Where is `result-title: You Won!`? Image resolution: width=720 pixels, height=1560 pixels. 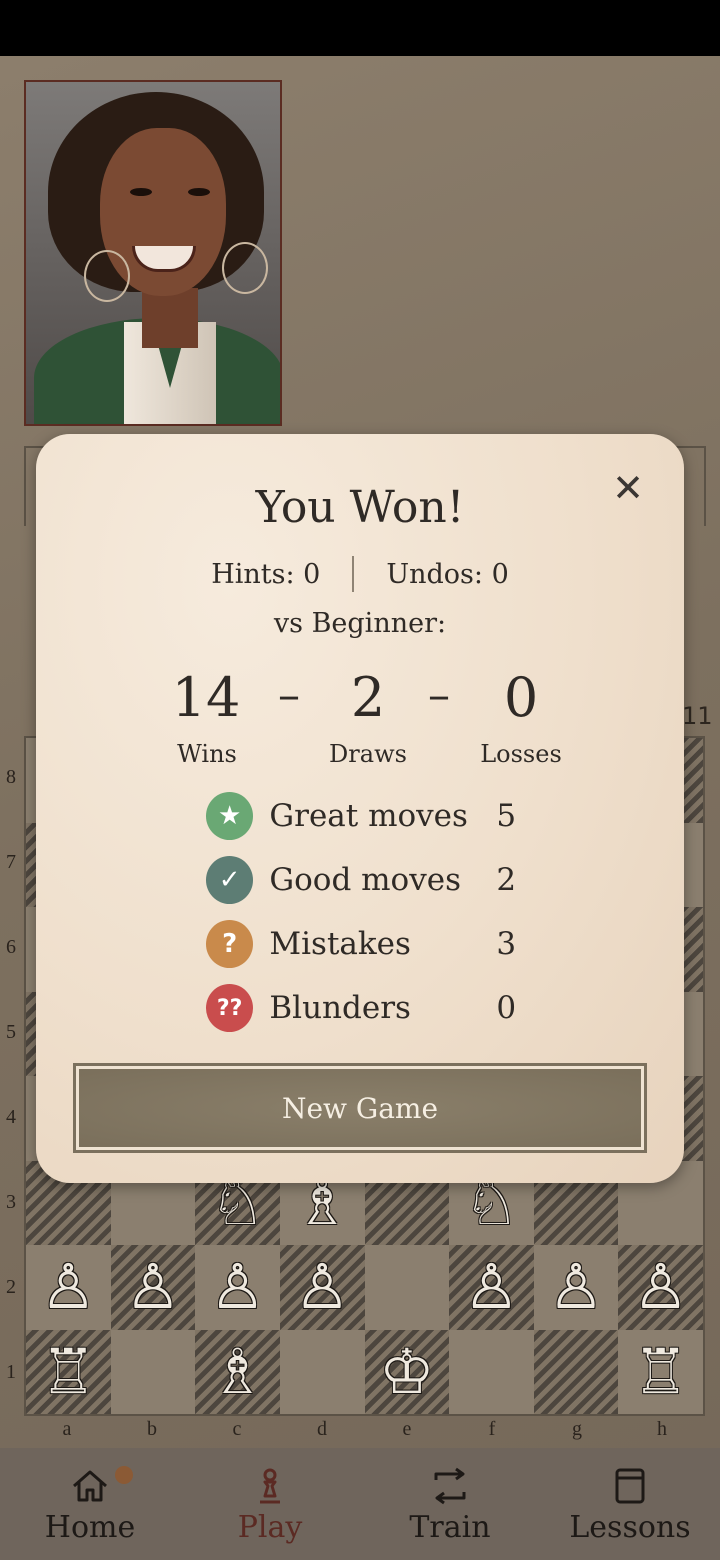 result-title: You Won! is located at coordinates (360, 507).